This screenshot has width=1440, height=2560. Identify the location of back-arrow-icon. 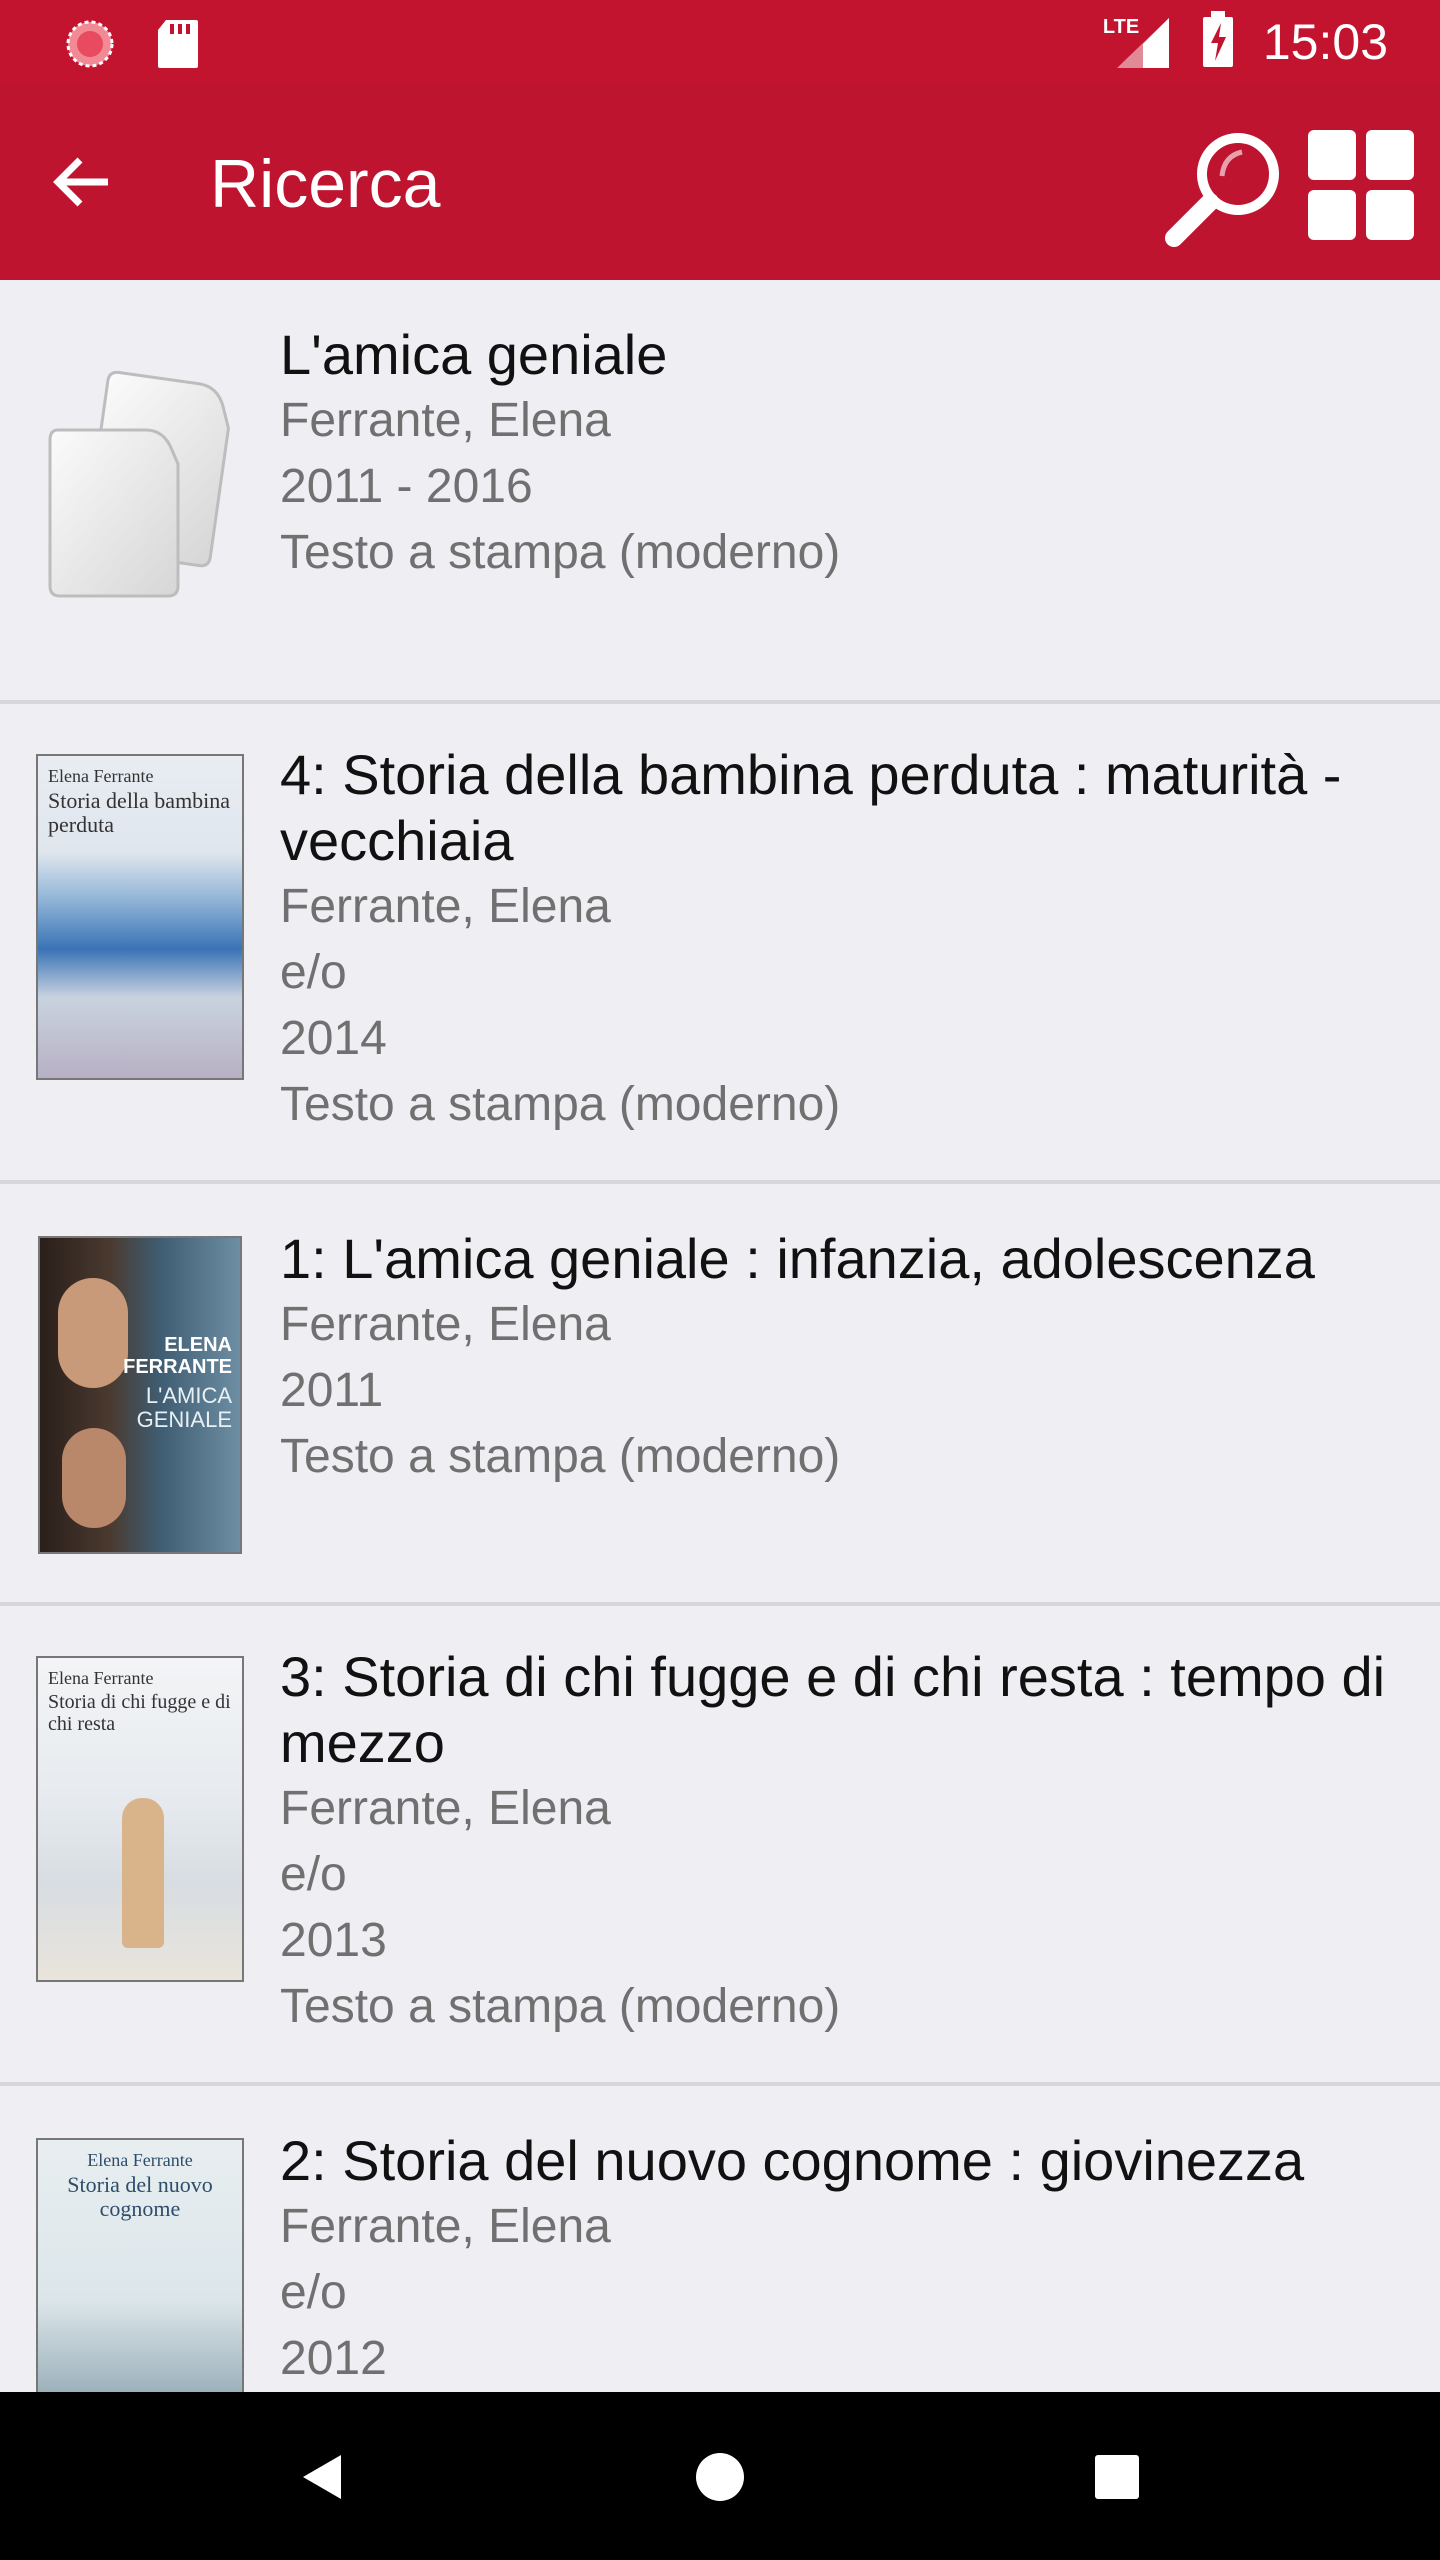
(80, 182).